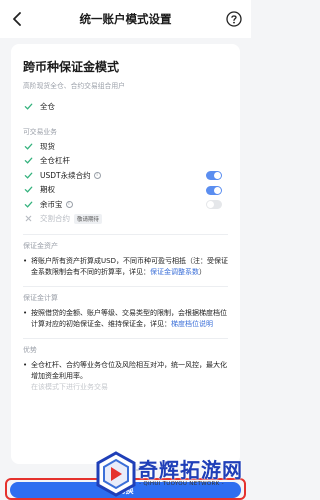 This screenshot has height=500, width=320. What do you see at coordinates (69, 387) in the screenshot?
I see `advantage-text-2: 在该模式下进行业务交易` at bounding box center [69, 387].